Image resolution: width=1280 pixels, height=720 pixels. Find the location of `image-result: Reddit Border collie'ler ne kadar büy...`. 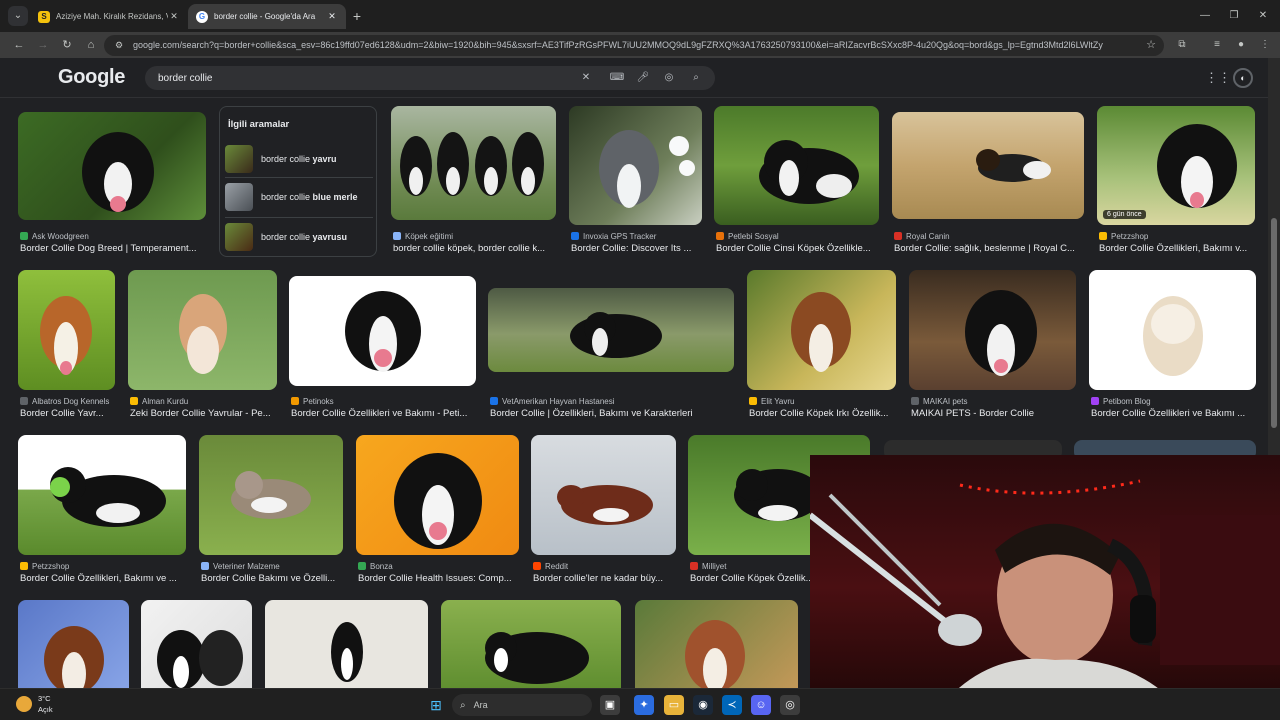

image-result: Reddit Border collie'ler ne kadar büy... is located at coordinates (603, 511).